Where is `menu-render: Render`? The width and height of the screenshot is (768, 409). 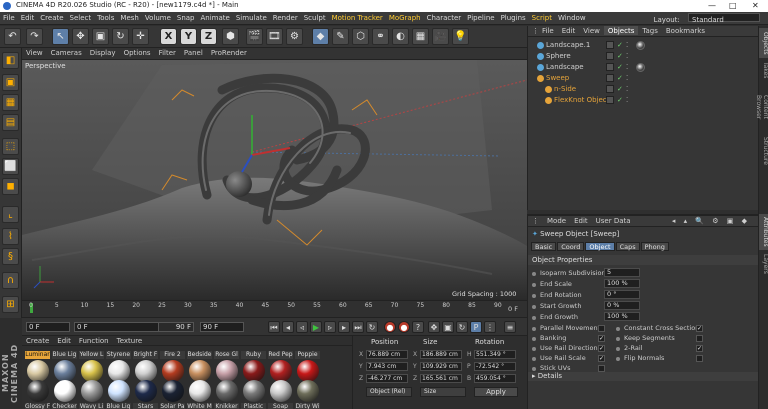
menu-render: Render is located at coordinates (285, 17).